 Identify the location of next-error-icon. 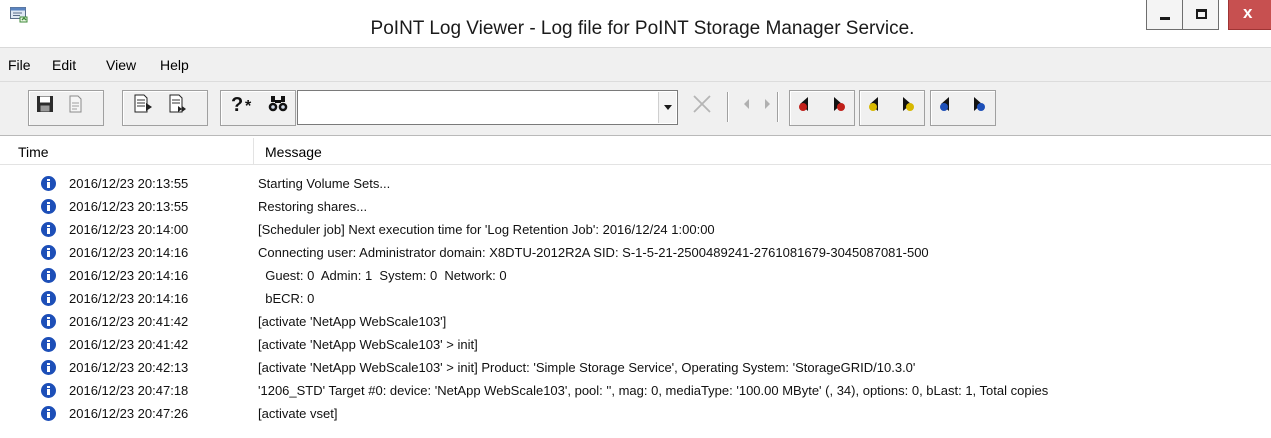
(839, 104).